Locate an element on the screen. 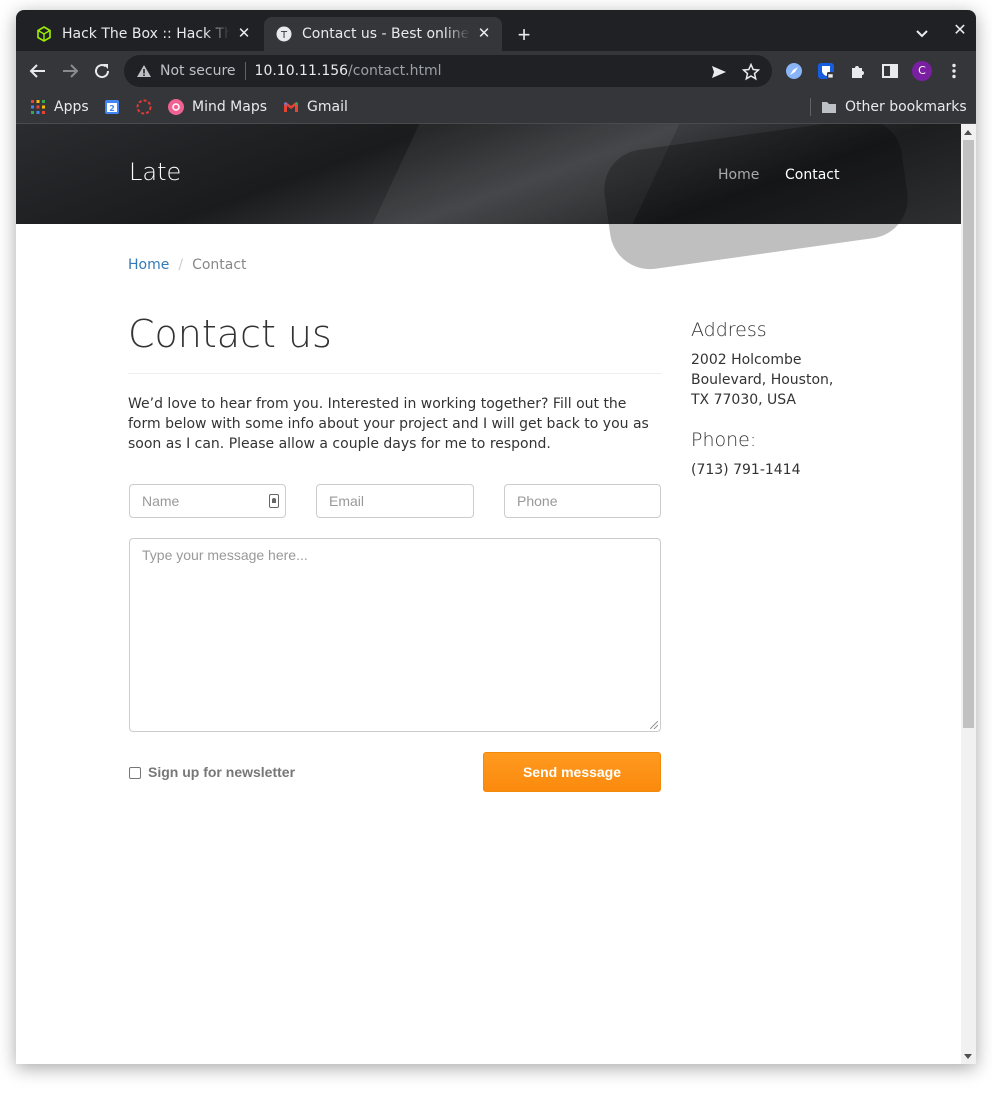  bookmark-label: Mind Maps is located at coordinates (230, 107).